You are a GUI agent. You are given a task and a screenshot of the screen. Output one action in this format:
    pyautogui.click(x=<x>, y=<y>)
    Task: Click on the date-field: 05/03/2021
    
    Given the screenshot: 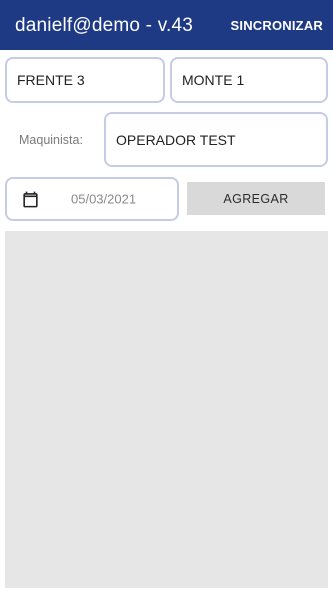 What is the action you would take?
    pyautogui.click(x=92, y=199)
    